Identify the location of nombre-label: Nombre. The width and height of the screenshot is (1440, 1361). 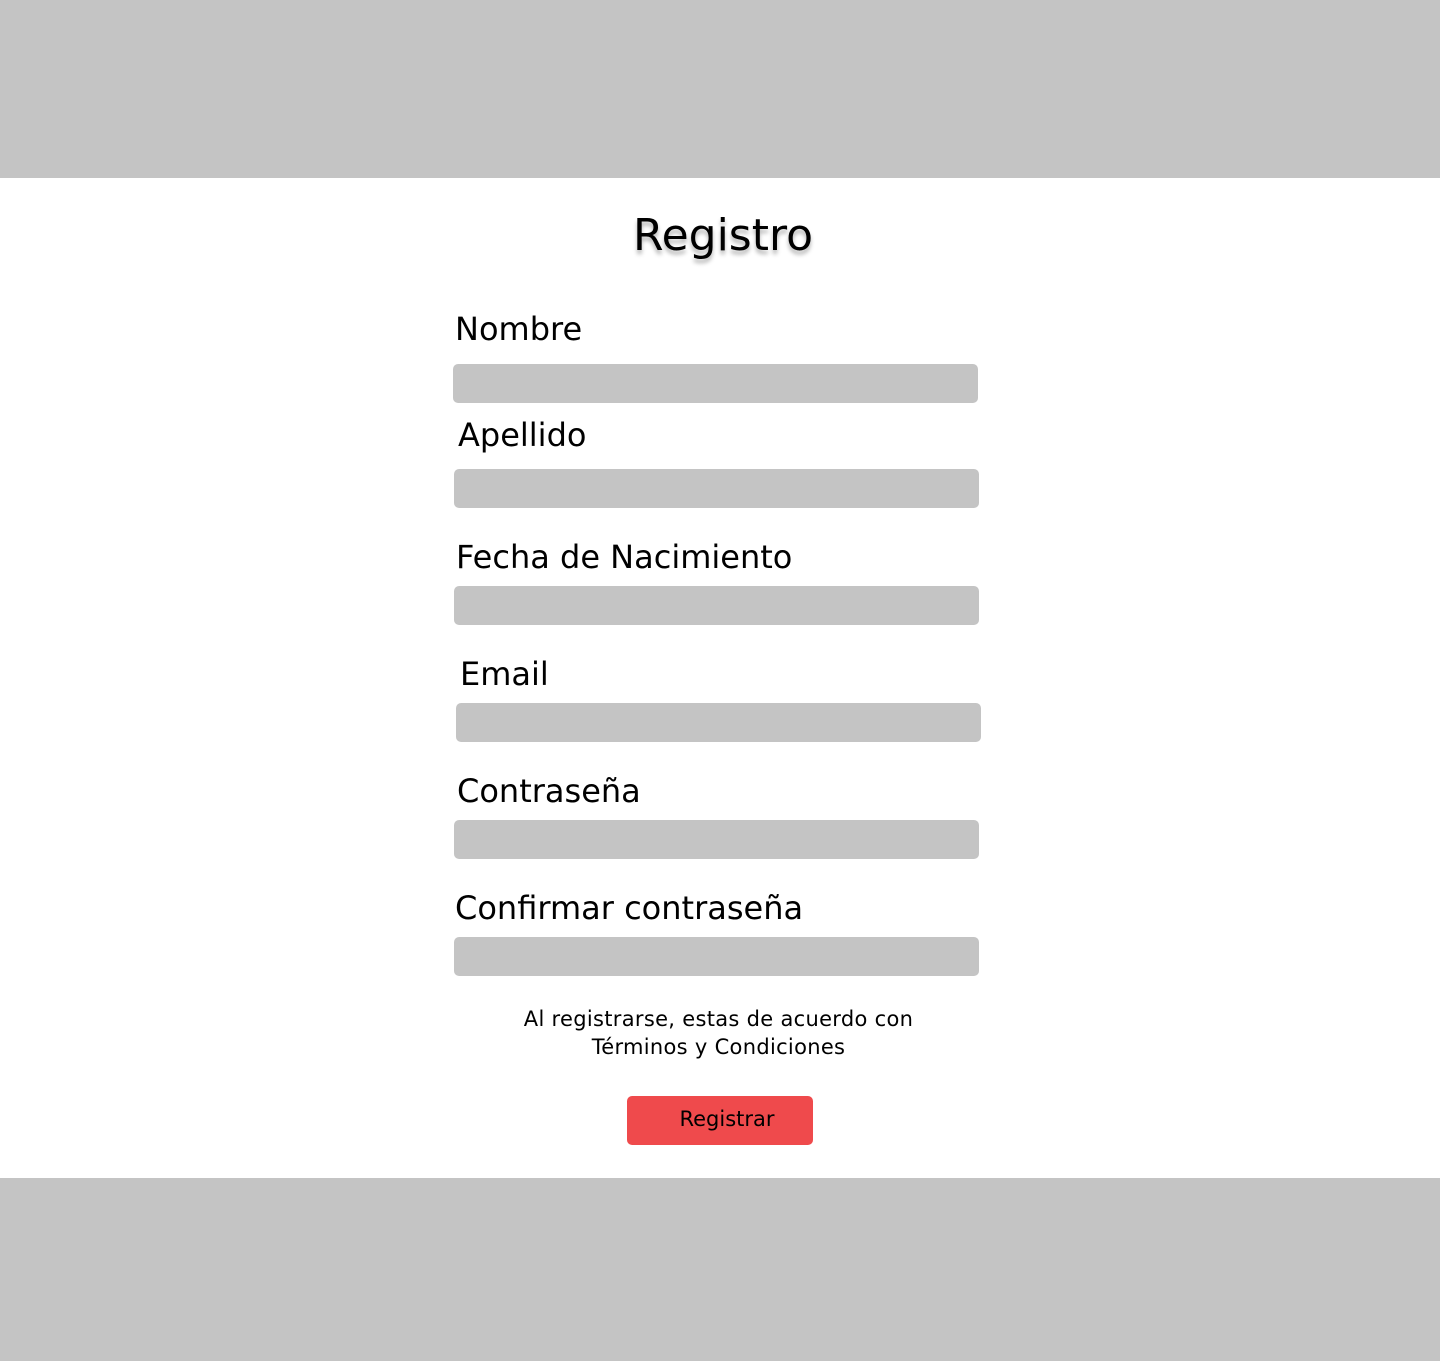
(519, 329).